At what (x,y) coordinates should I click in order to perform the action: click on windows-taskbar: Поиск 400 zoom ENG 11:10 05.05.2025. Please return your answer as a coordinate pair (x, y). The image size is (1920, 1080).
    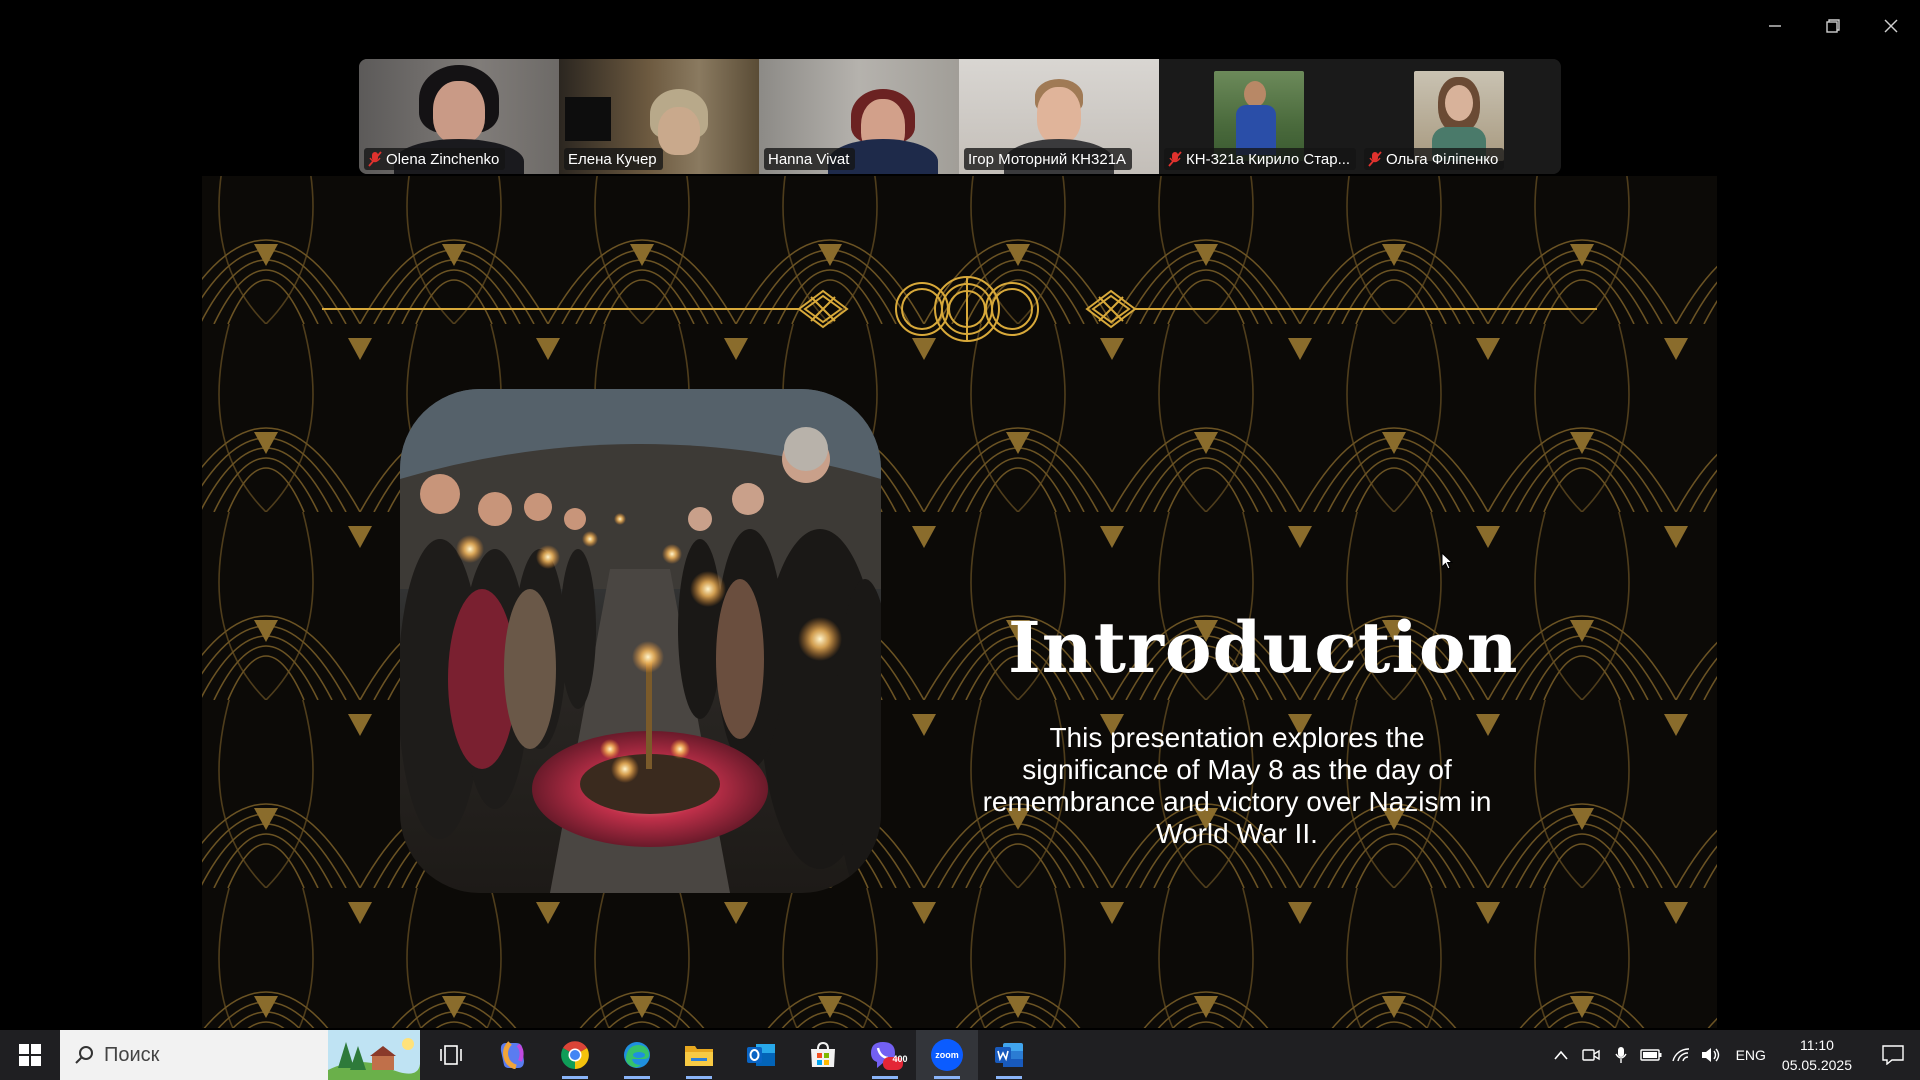
    Looking at the image, I should click on (960, 1055).